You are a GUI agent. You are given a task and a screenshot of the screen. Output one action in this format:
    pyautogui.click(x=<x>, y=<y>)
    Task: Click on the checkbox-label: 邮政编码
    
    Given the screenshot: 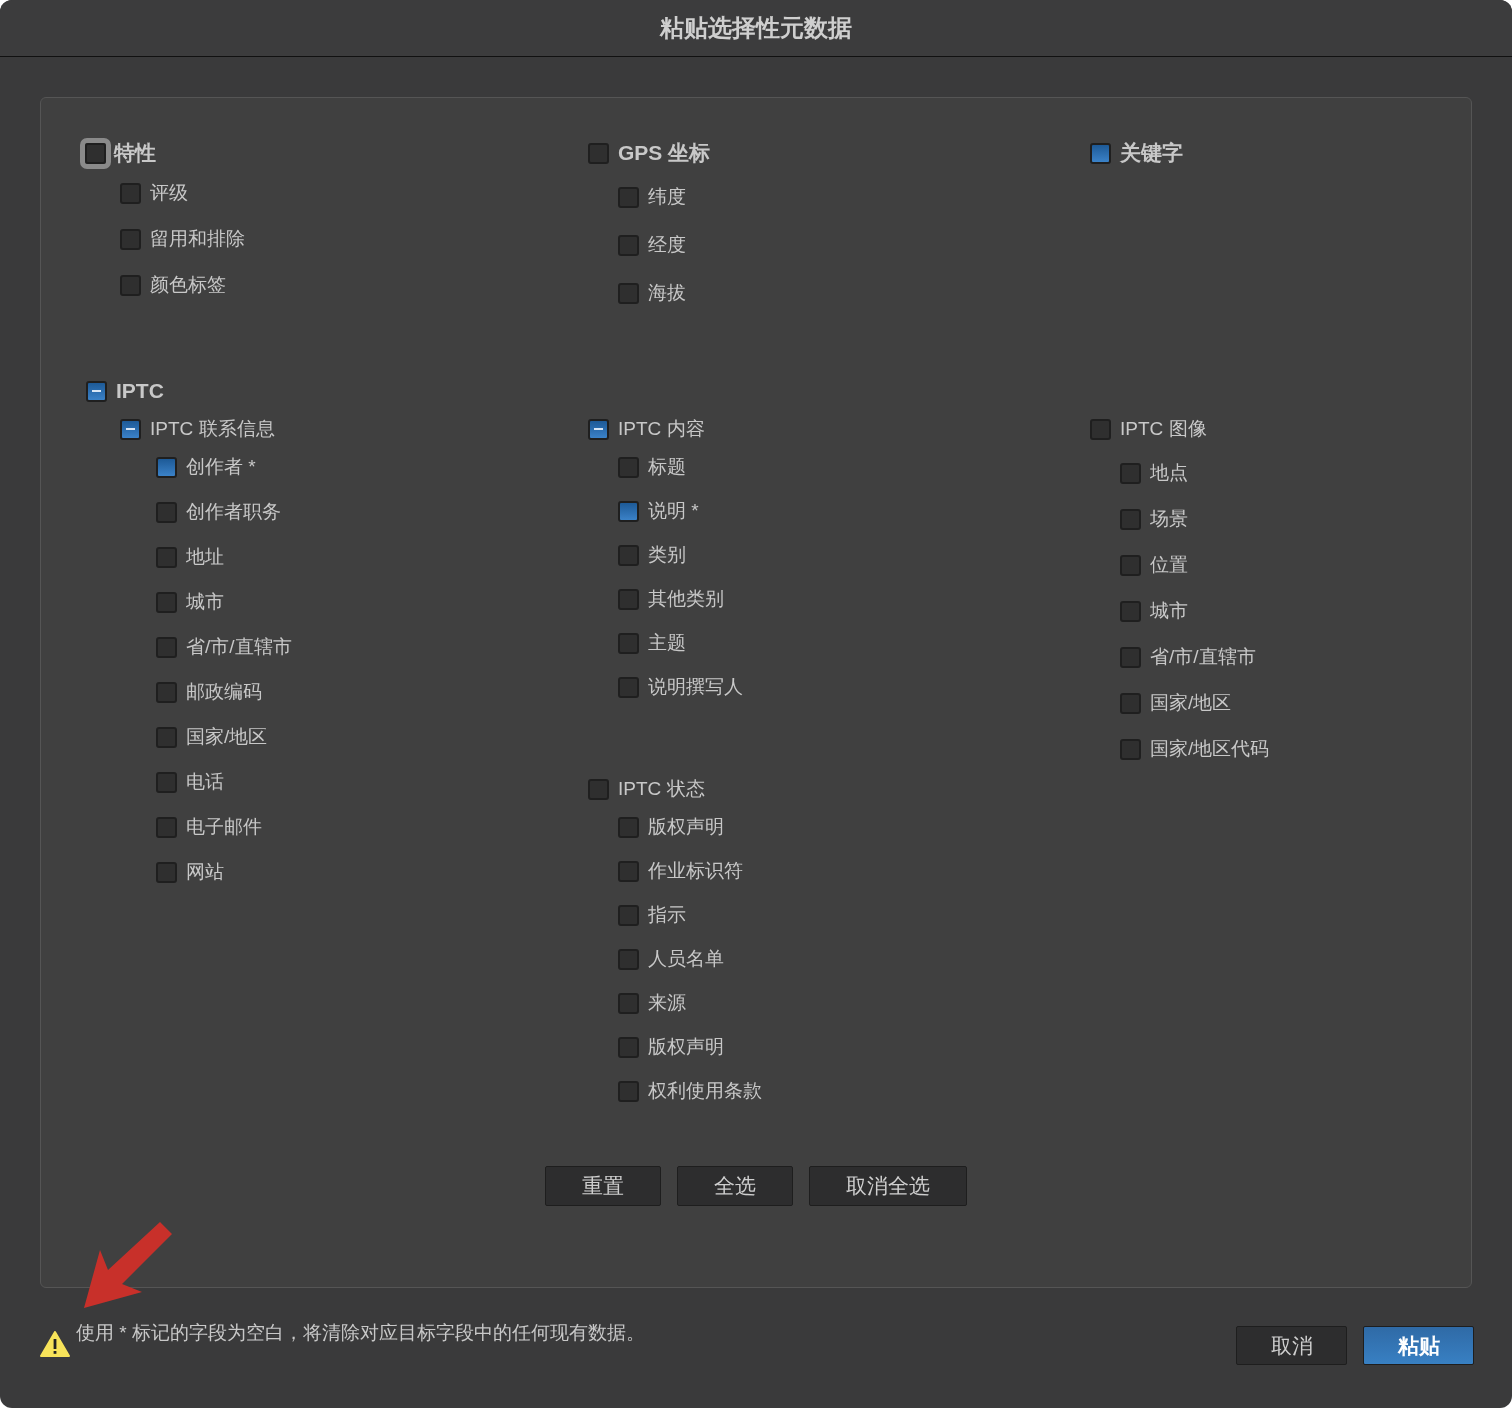 What is the action you would take?
    pyautogui.click(x=224, y=691)
    